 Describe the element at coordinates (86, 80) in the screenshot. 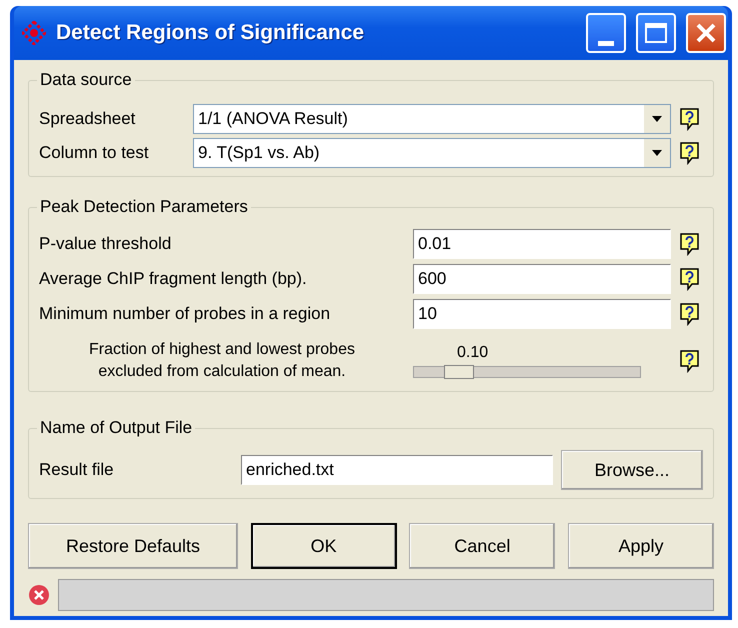

I see `group-title: Data source` at that location.